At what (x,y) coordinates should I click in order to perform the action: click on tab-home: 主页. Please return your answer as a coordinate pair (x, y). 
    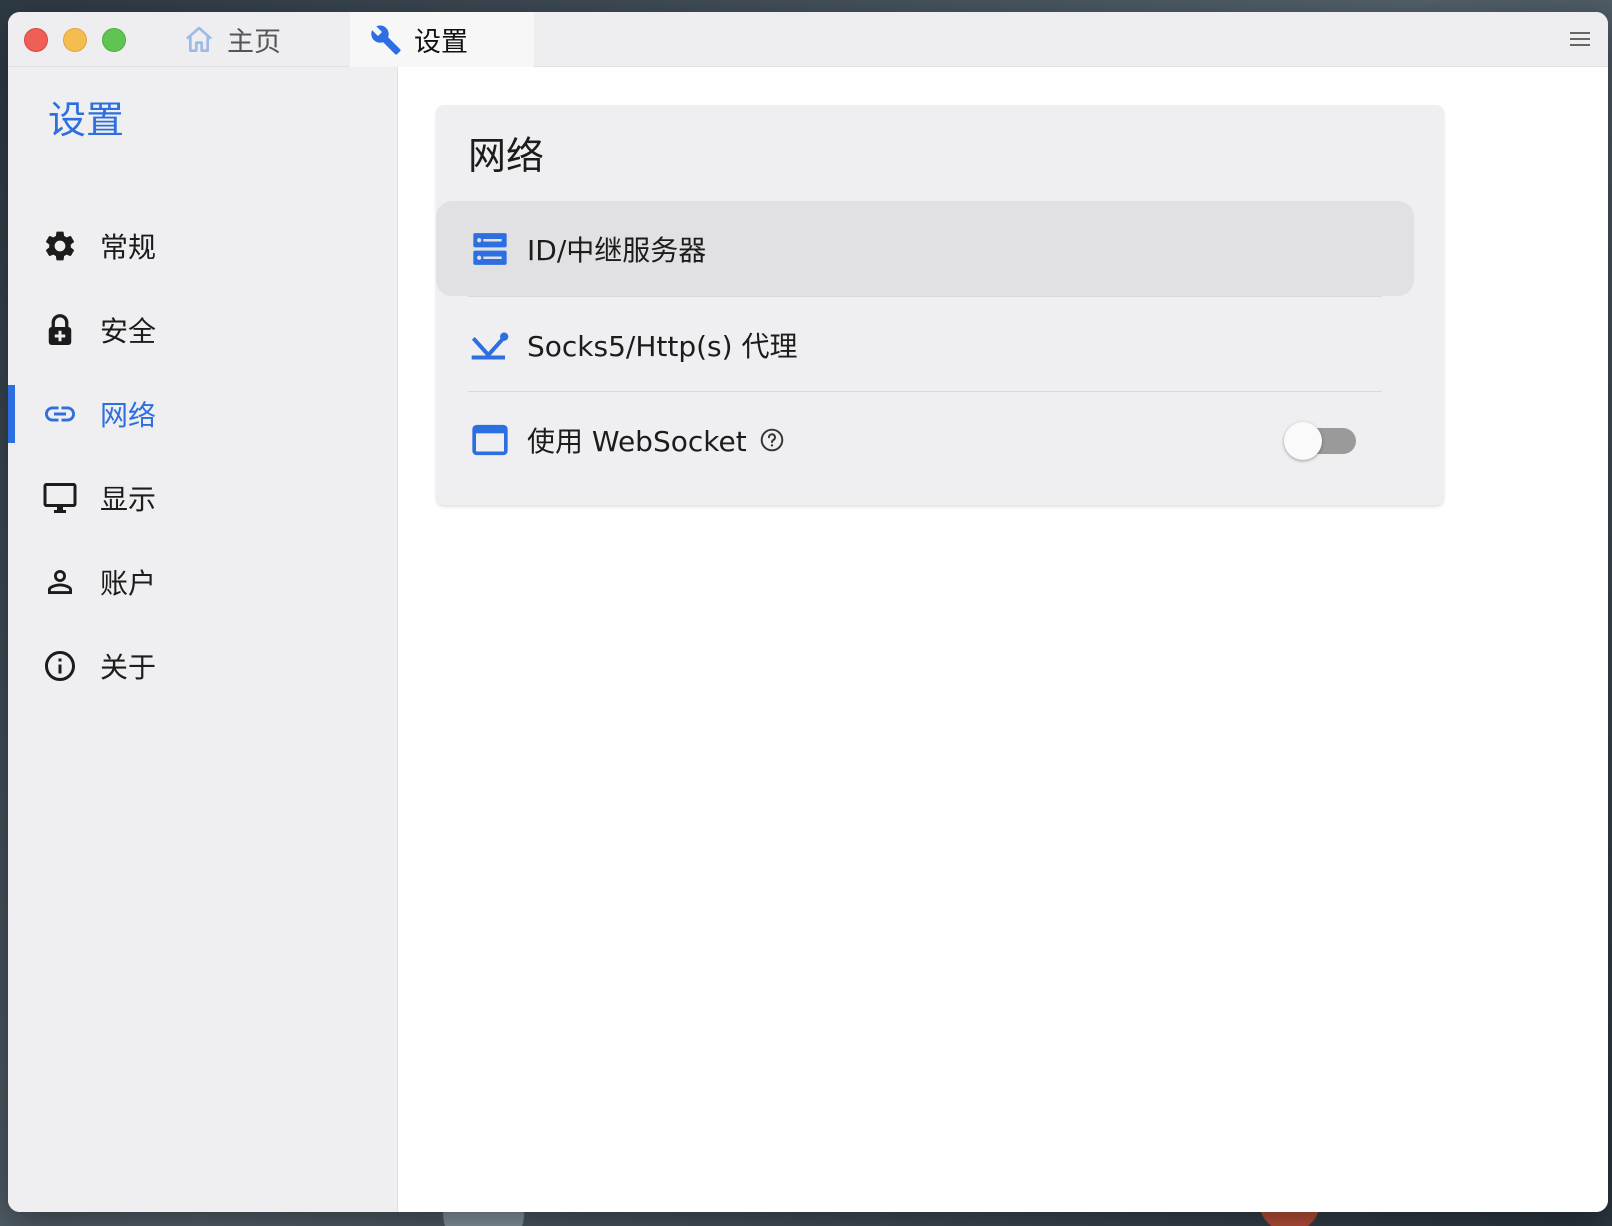
    Looking at the image, I should click on (232, 39).